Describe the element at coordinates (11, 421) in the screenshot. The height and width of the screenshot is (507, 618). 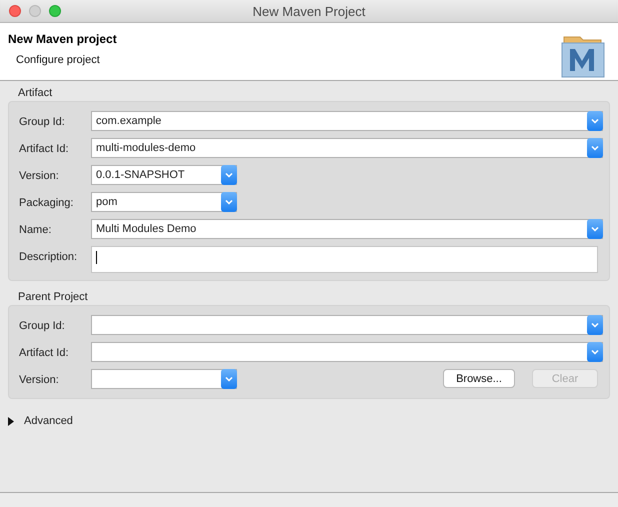
I see `disclosure-triangle-icon` at that location.